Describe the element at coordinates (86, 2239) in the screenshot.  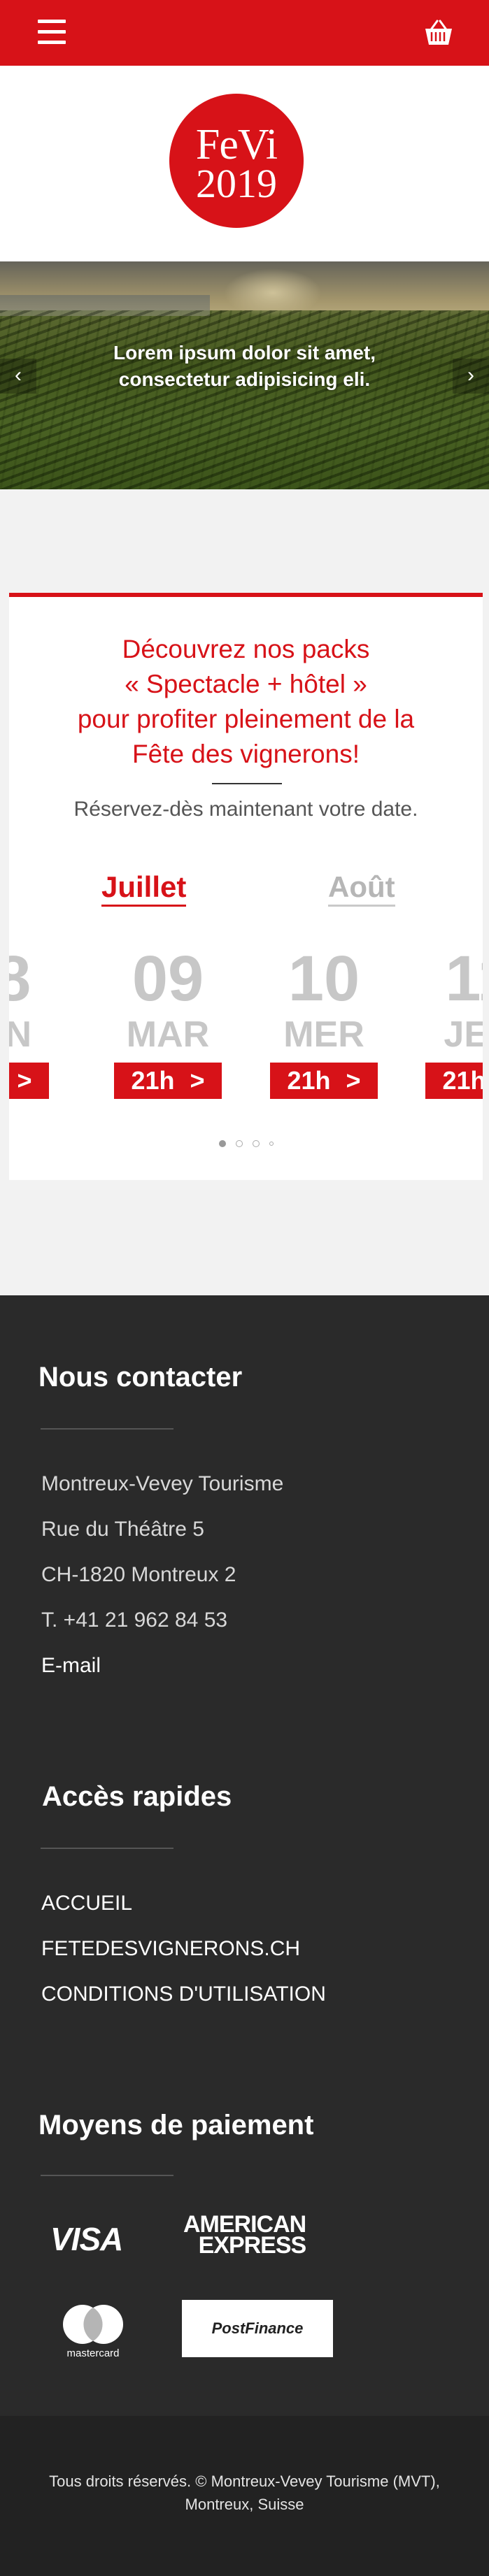
I see `visa-logo: VISA` at that location.